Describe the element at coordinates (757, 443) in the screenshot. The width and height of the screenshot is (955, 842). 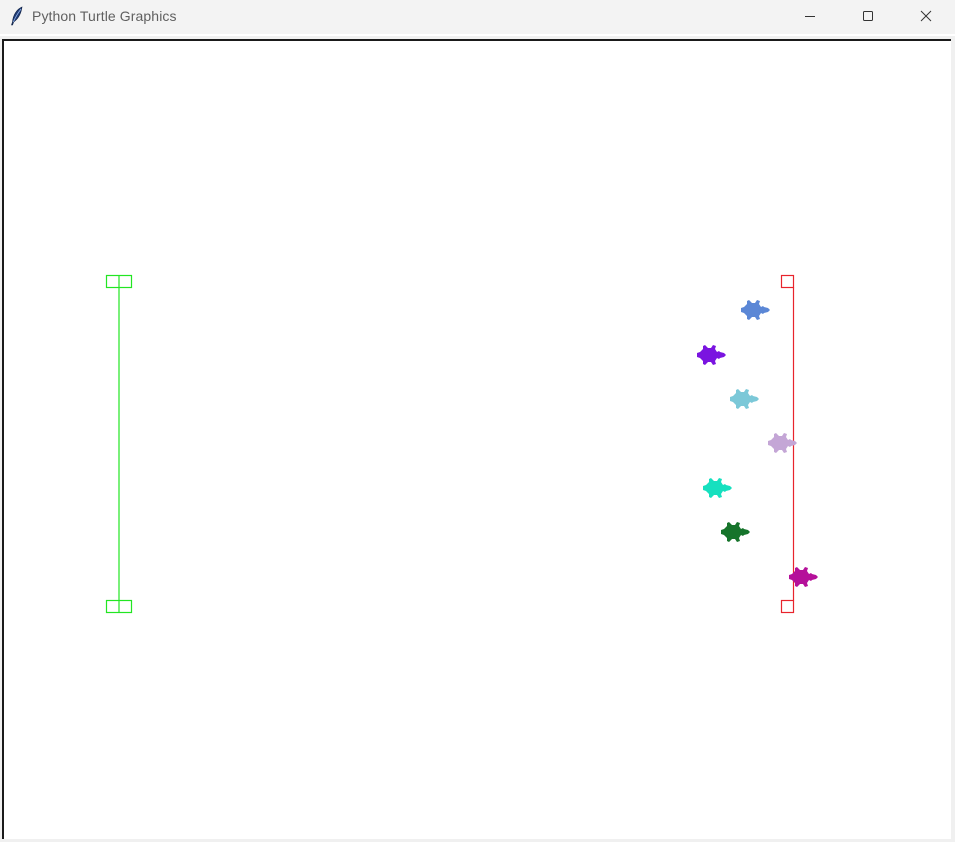
I see `turtles-group` at that location.